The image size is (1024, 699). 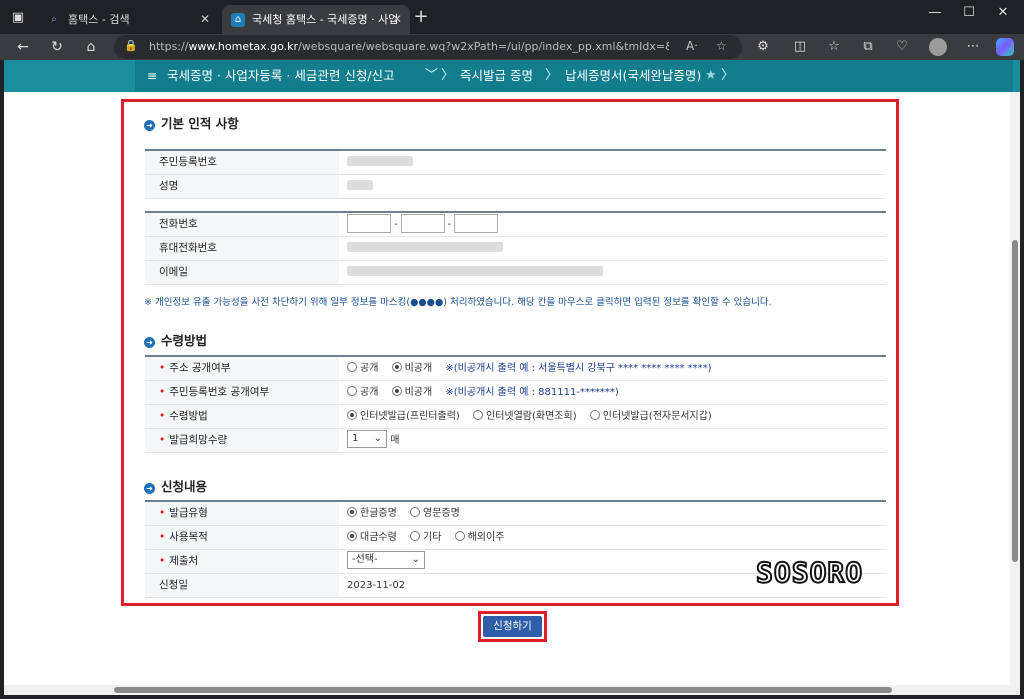 I want to click on copilot-icon, so click(x=1005, y=47).